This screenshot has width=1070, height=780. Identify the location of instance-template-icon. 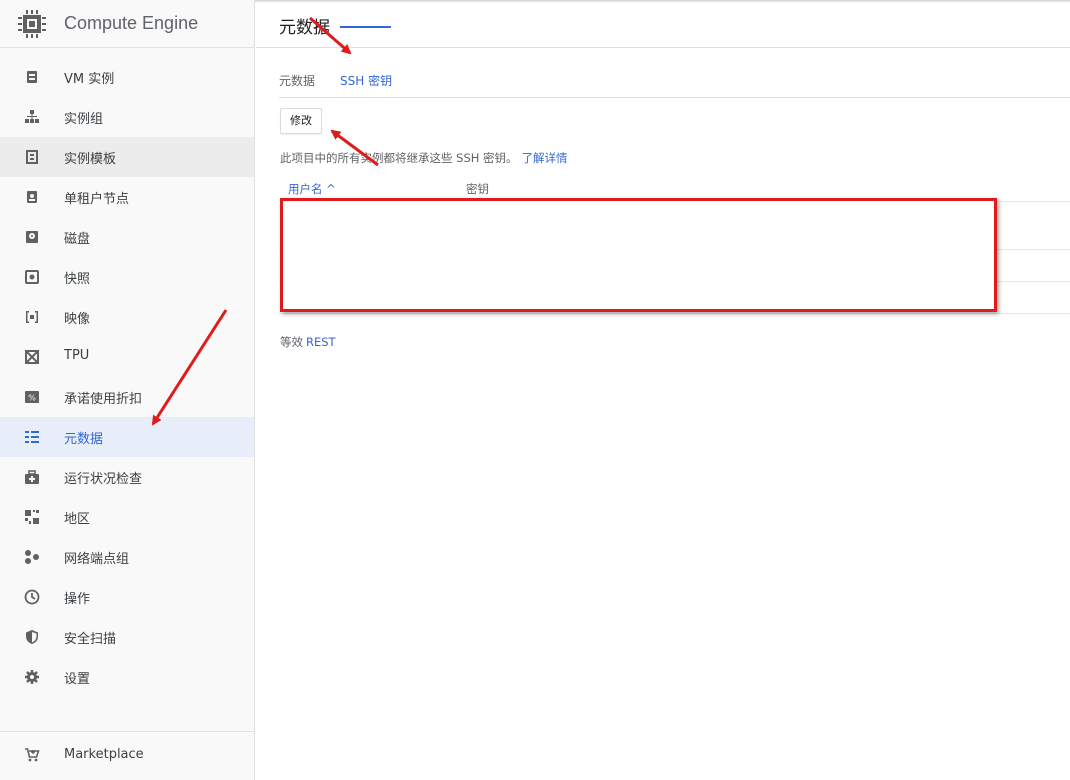
(32, 157).